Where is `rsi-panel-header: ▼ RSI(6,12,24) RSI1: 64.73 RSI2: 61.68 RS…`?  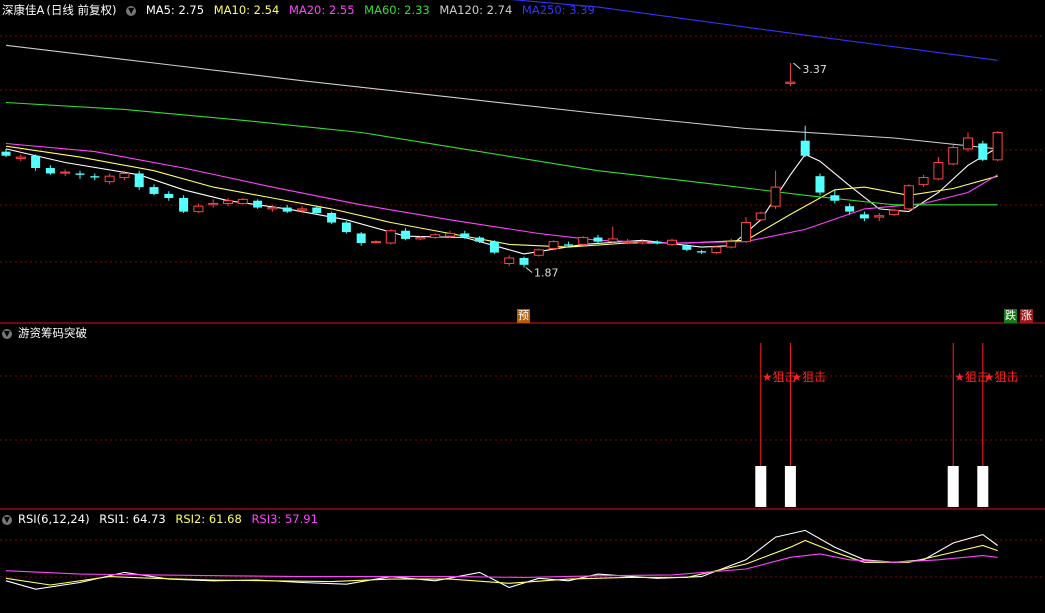 rsi-panel-header: ▼ RSI(6,12,24) RSI1: 64.73 RSI2: 61.68 RS… is located at coordinates (163, 519).